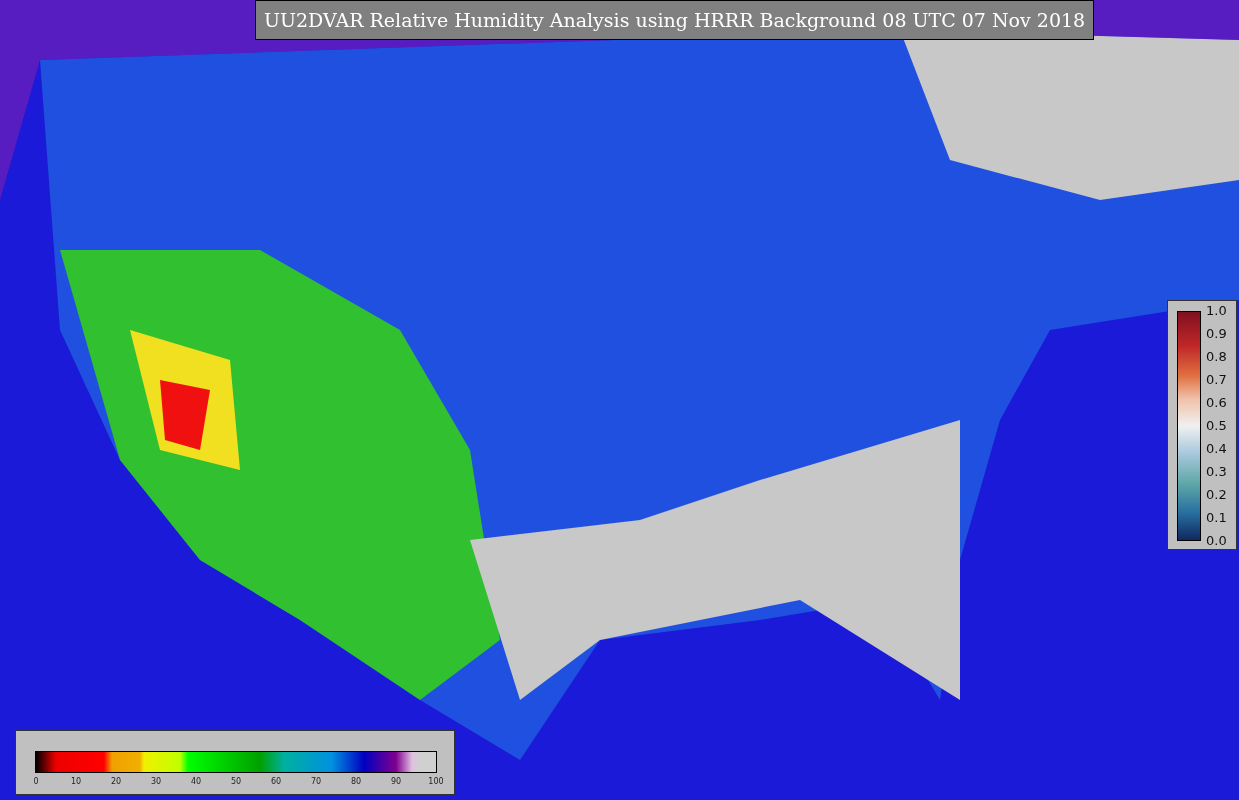 The height and width of the screenshot is (800, 1239). What do you see at coordinates (76, 782) in the screenshot?
I see `tick-label: 10` at bounding box center [76, 782].